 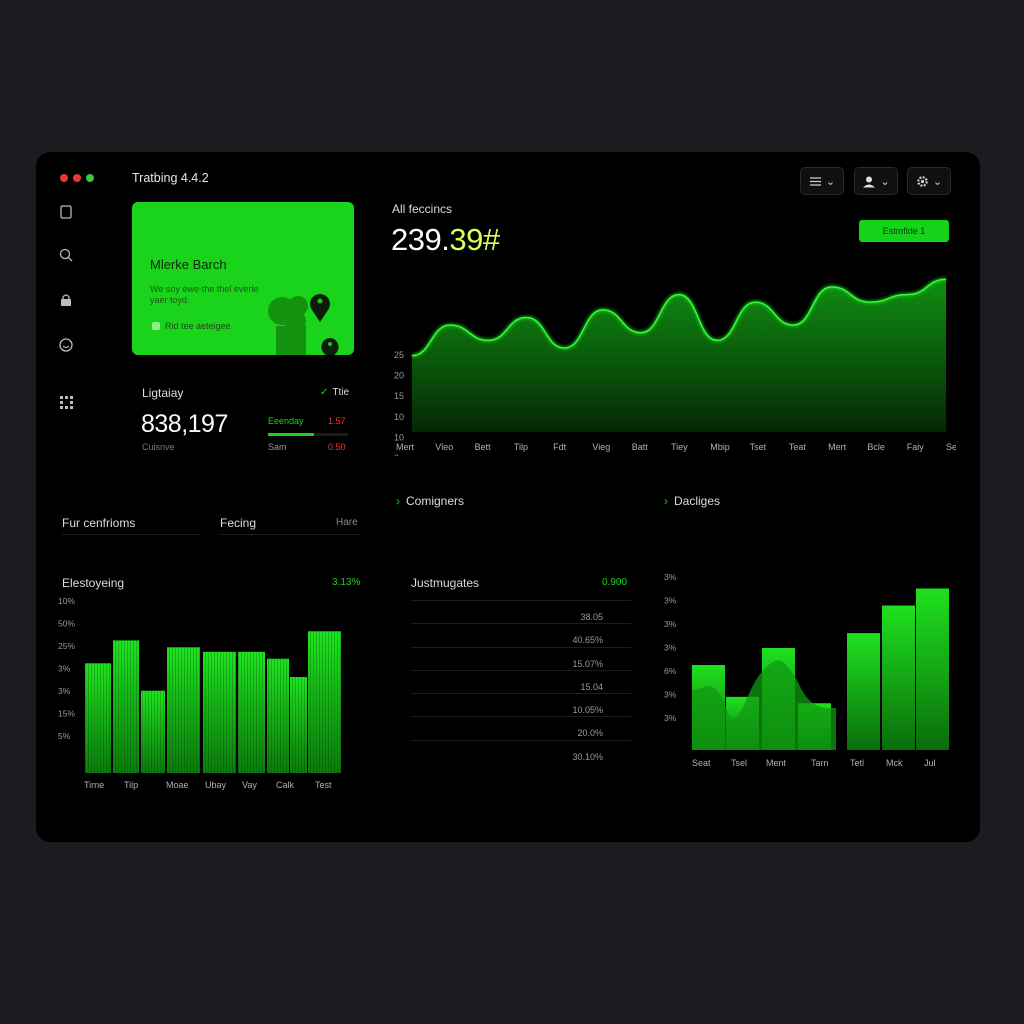 I want to click on gear-icon, so click(x=922, y=181).